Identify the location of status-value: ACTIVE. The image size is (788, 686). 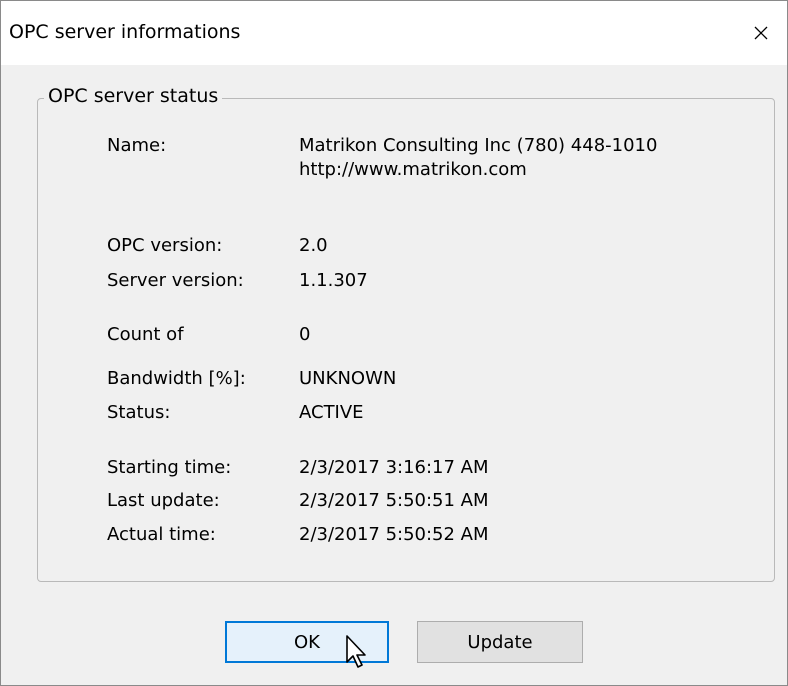
(331, 412).